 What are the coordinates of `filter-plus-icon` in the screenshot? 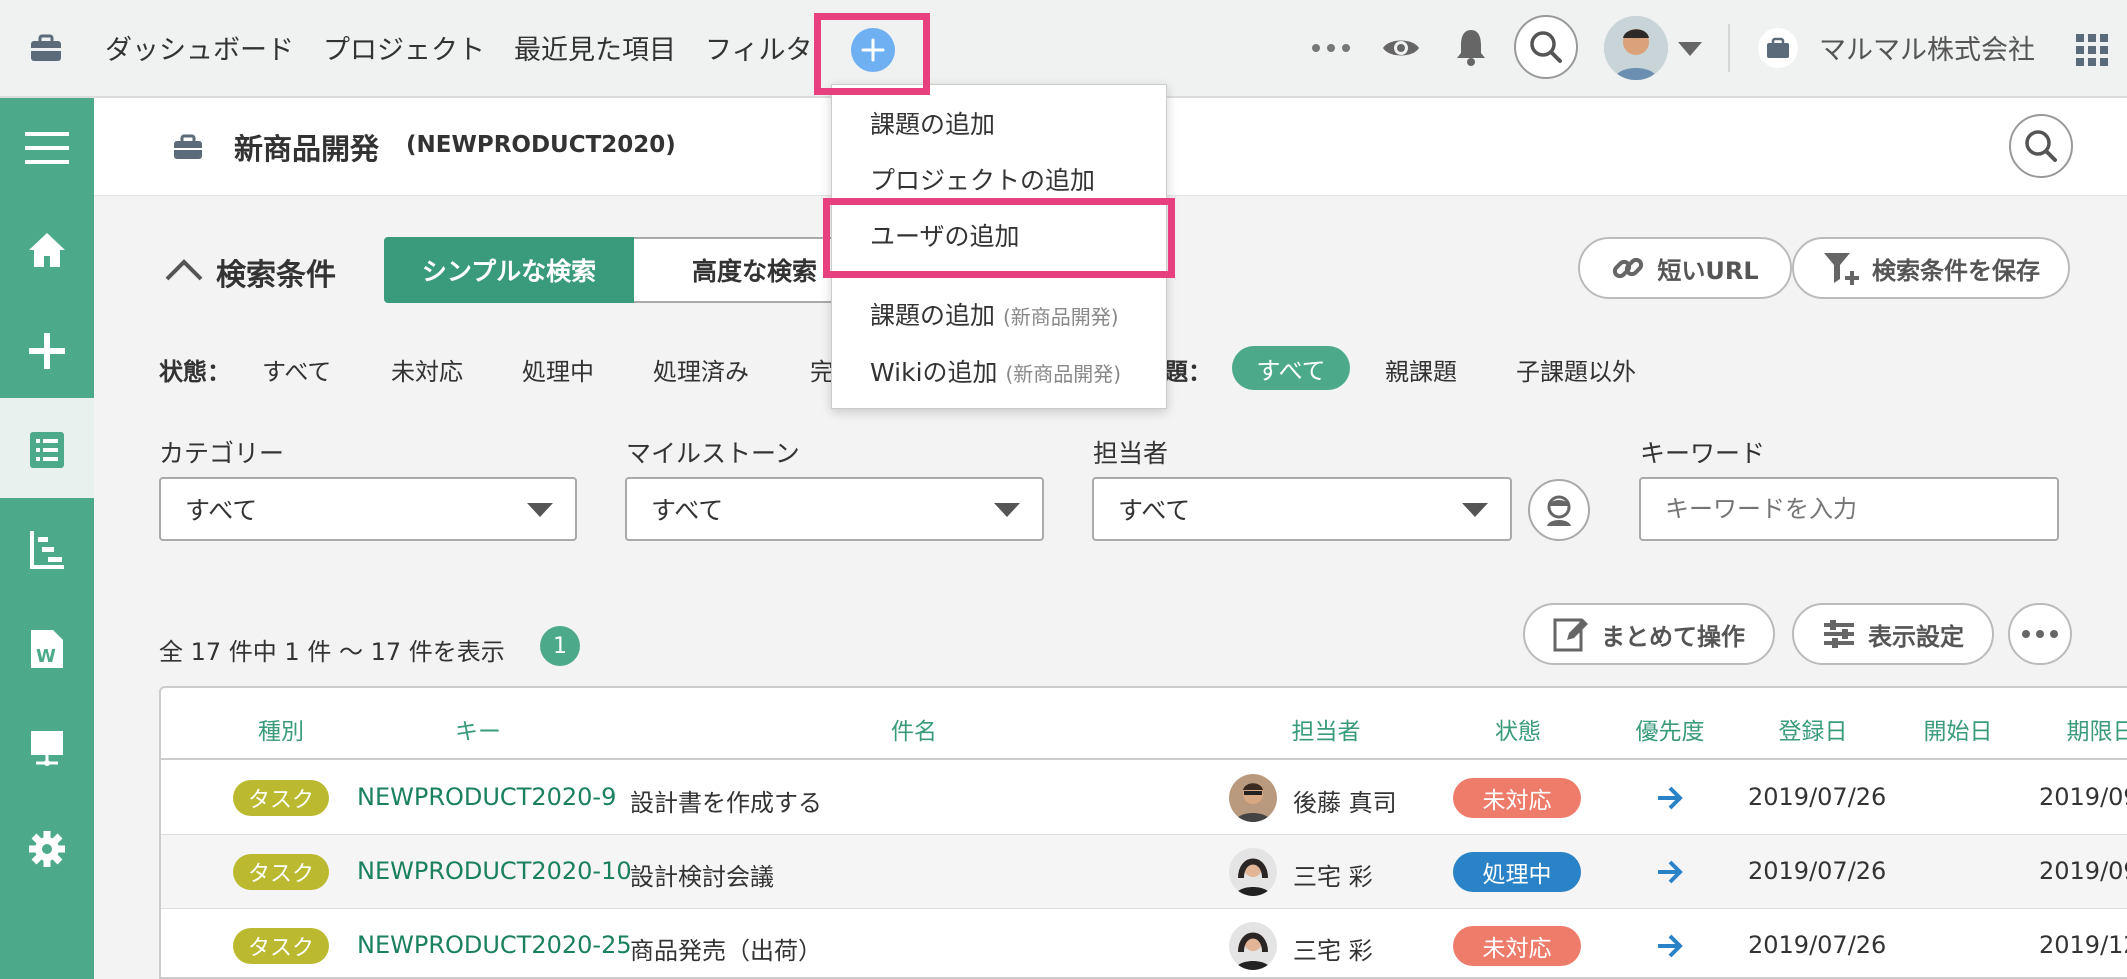 It's located at (1841, 269).